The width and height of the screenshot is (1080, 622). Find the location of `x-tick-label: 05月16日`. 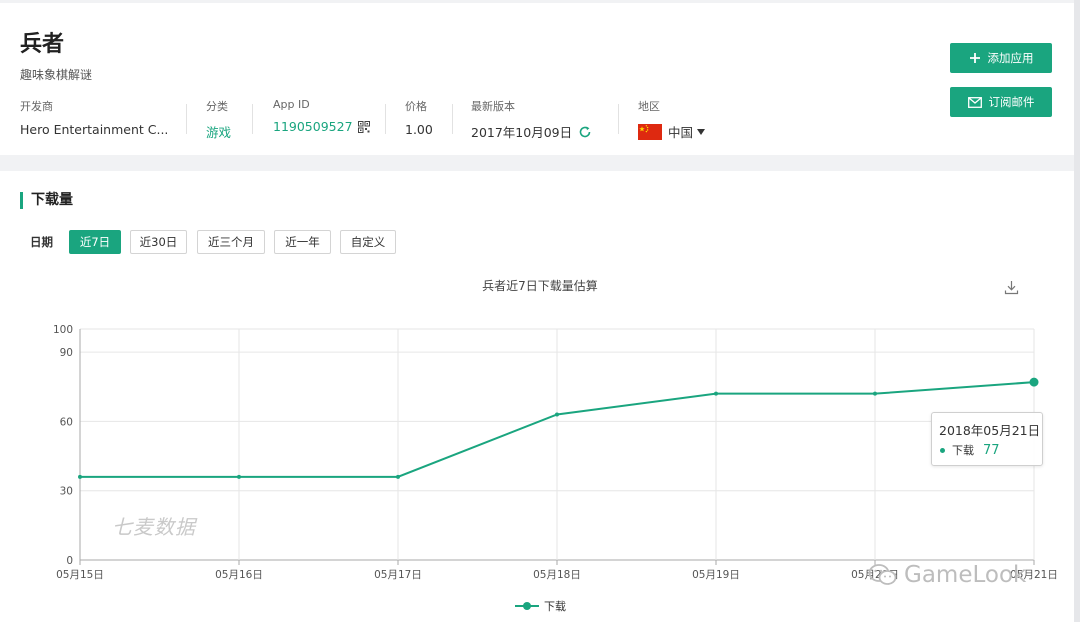

x-tick-label: 05月16日 is located at coordinates (239, 575).